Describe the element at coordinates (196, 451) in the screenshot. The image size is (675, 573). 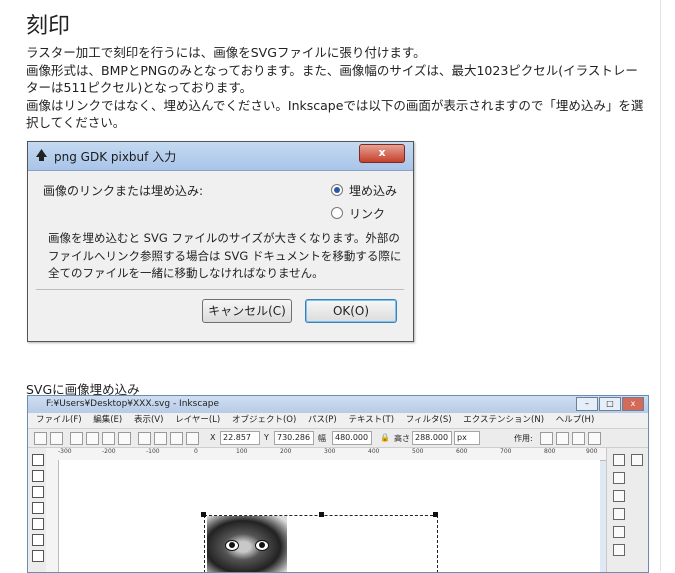
I see `ruler-tick: 0` at that location.